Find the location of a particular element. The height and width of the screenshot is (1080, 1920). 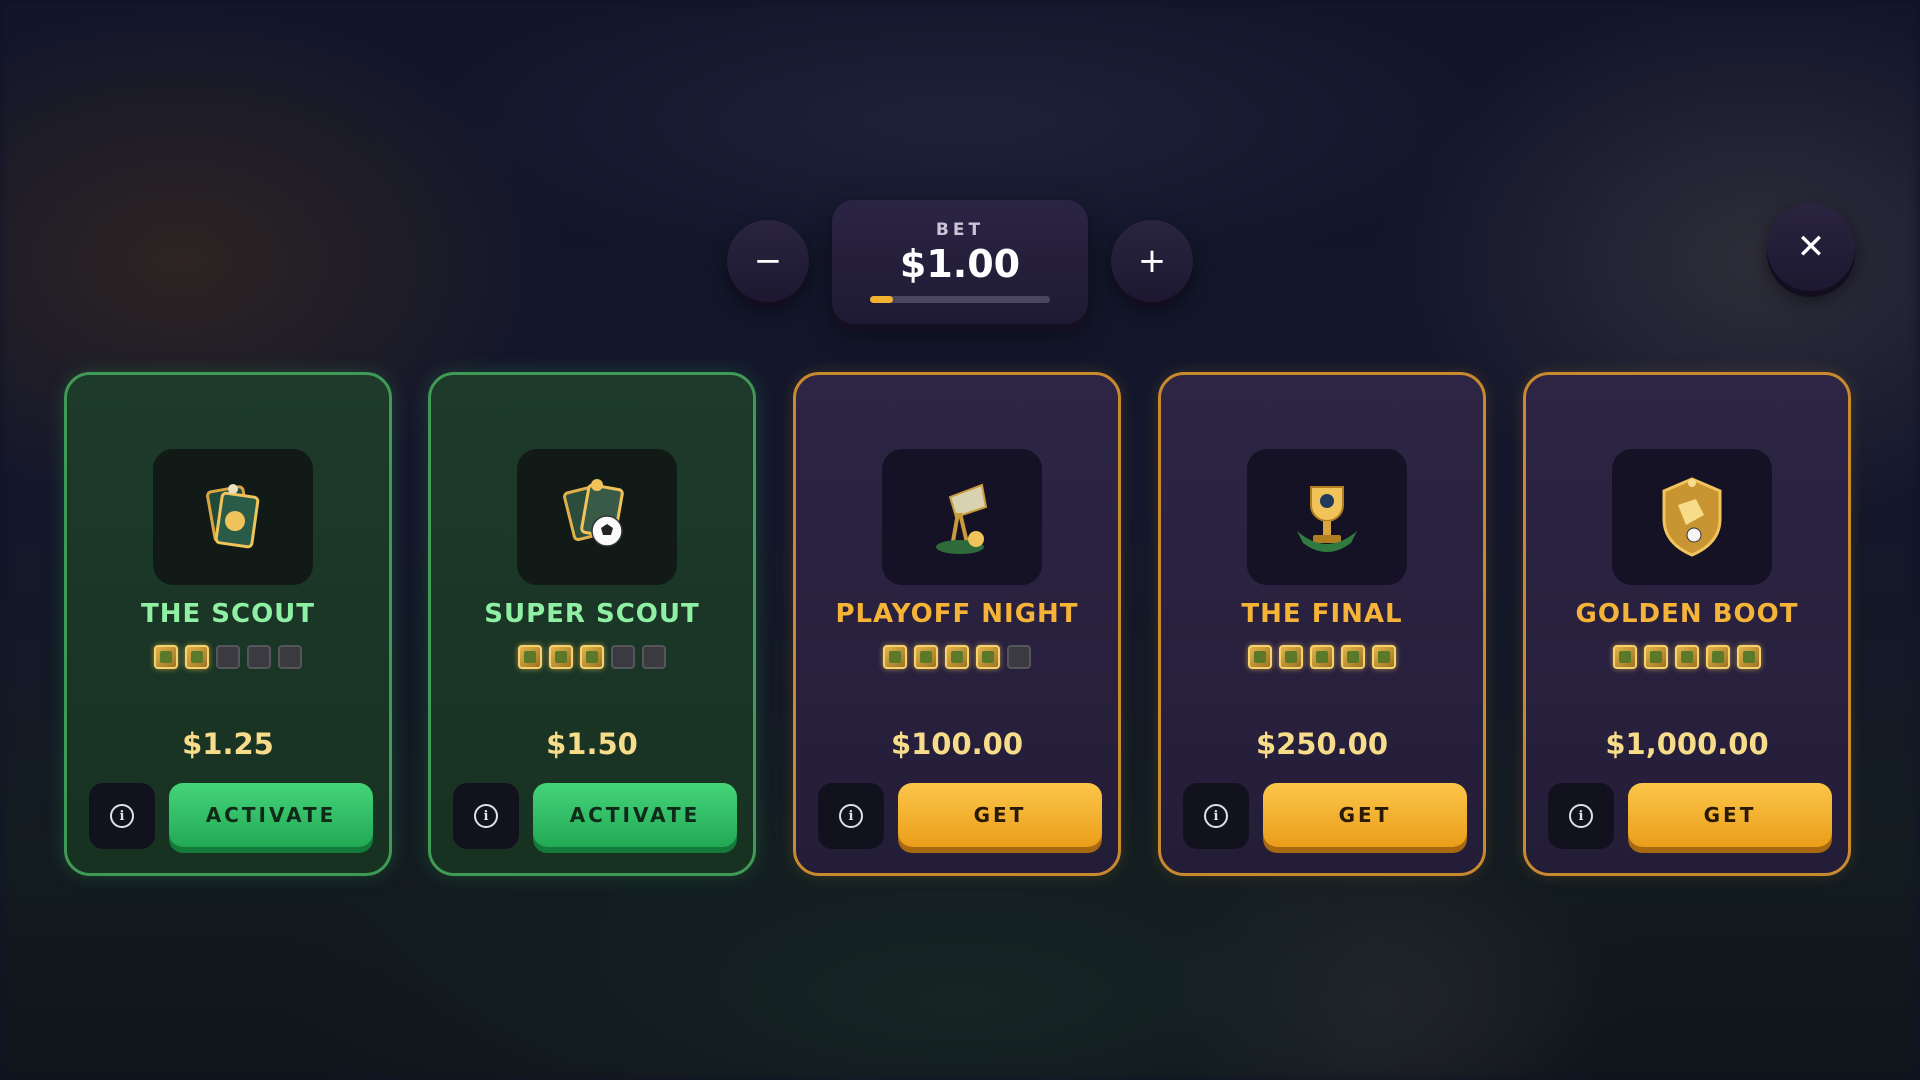

card-price: $1,000.00 is located at coordinates (1687, 744).